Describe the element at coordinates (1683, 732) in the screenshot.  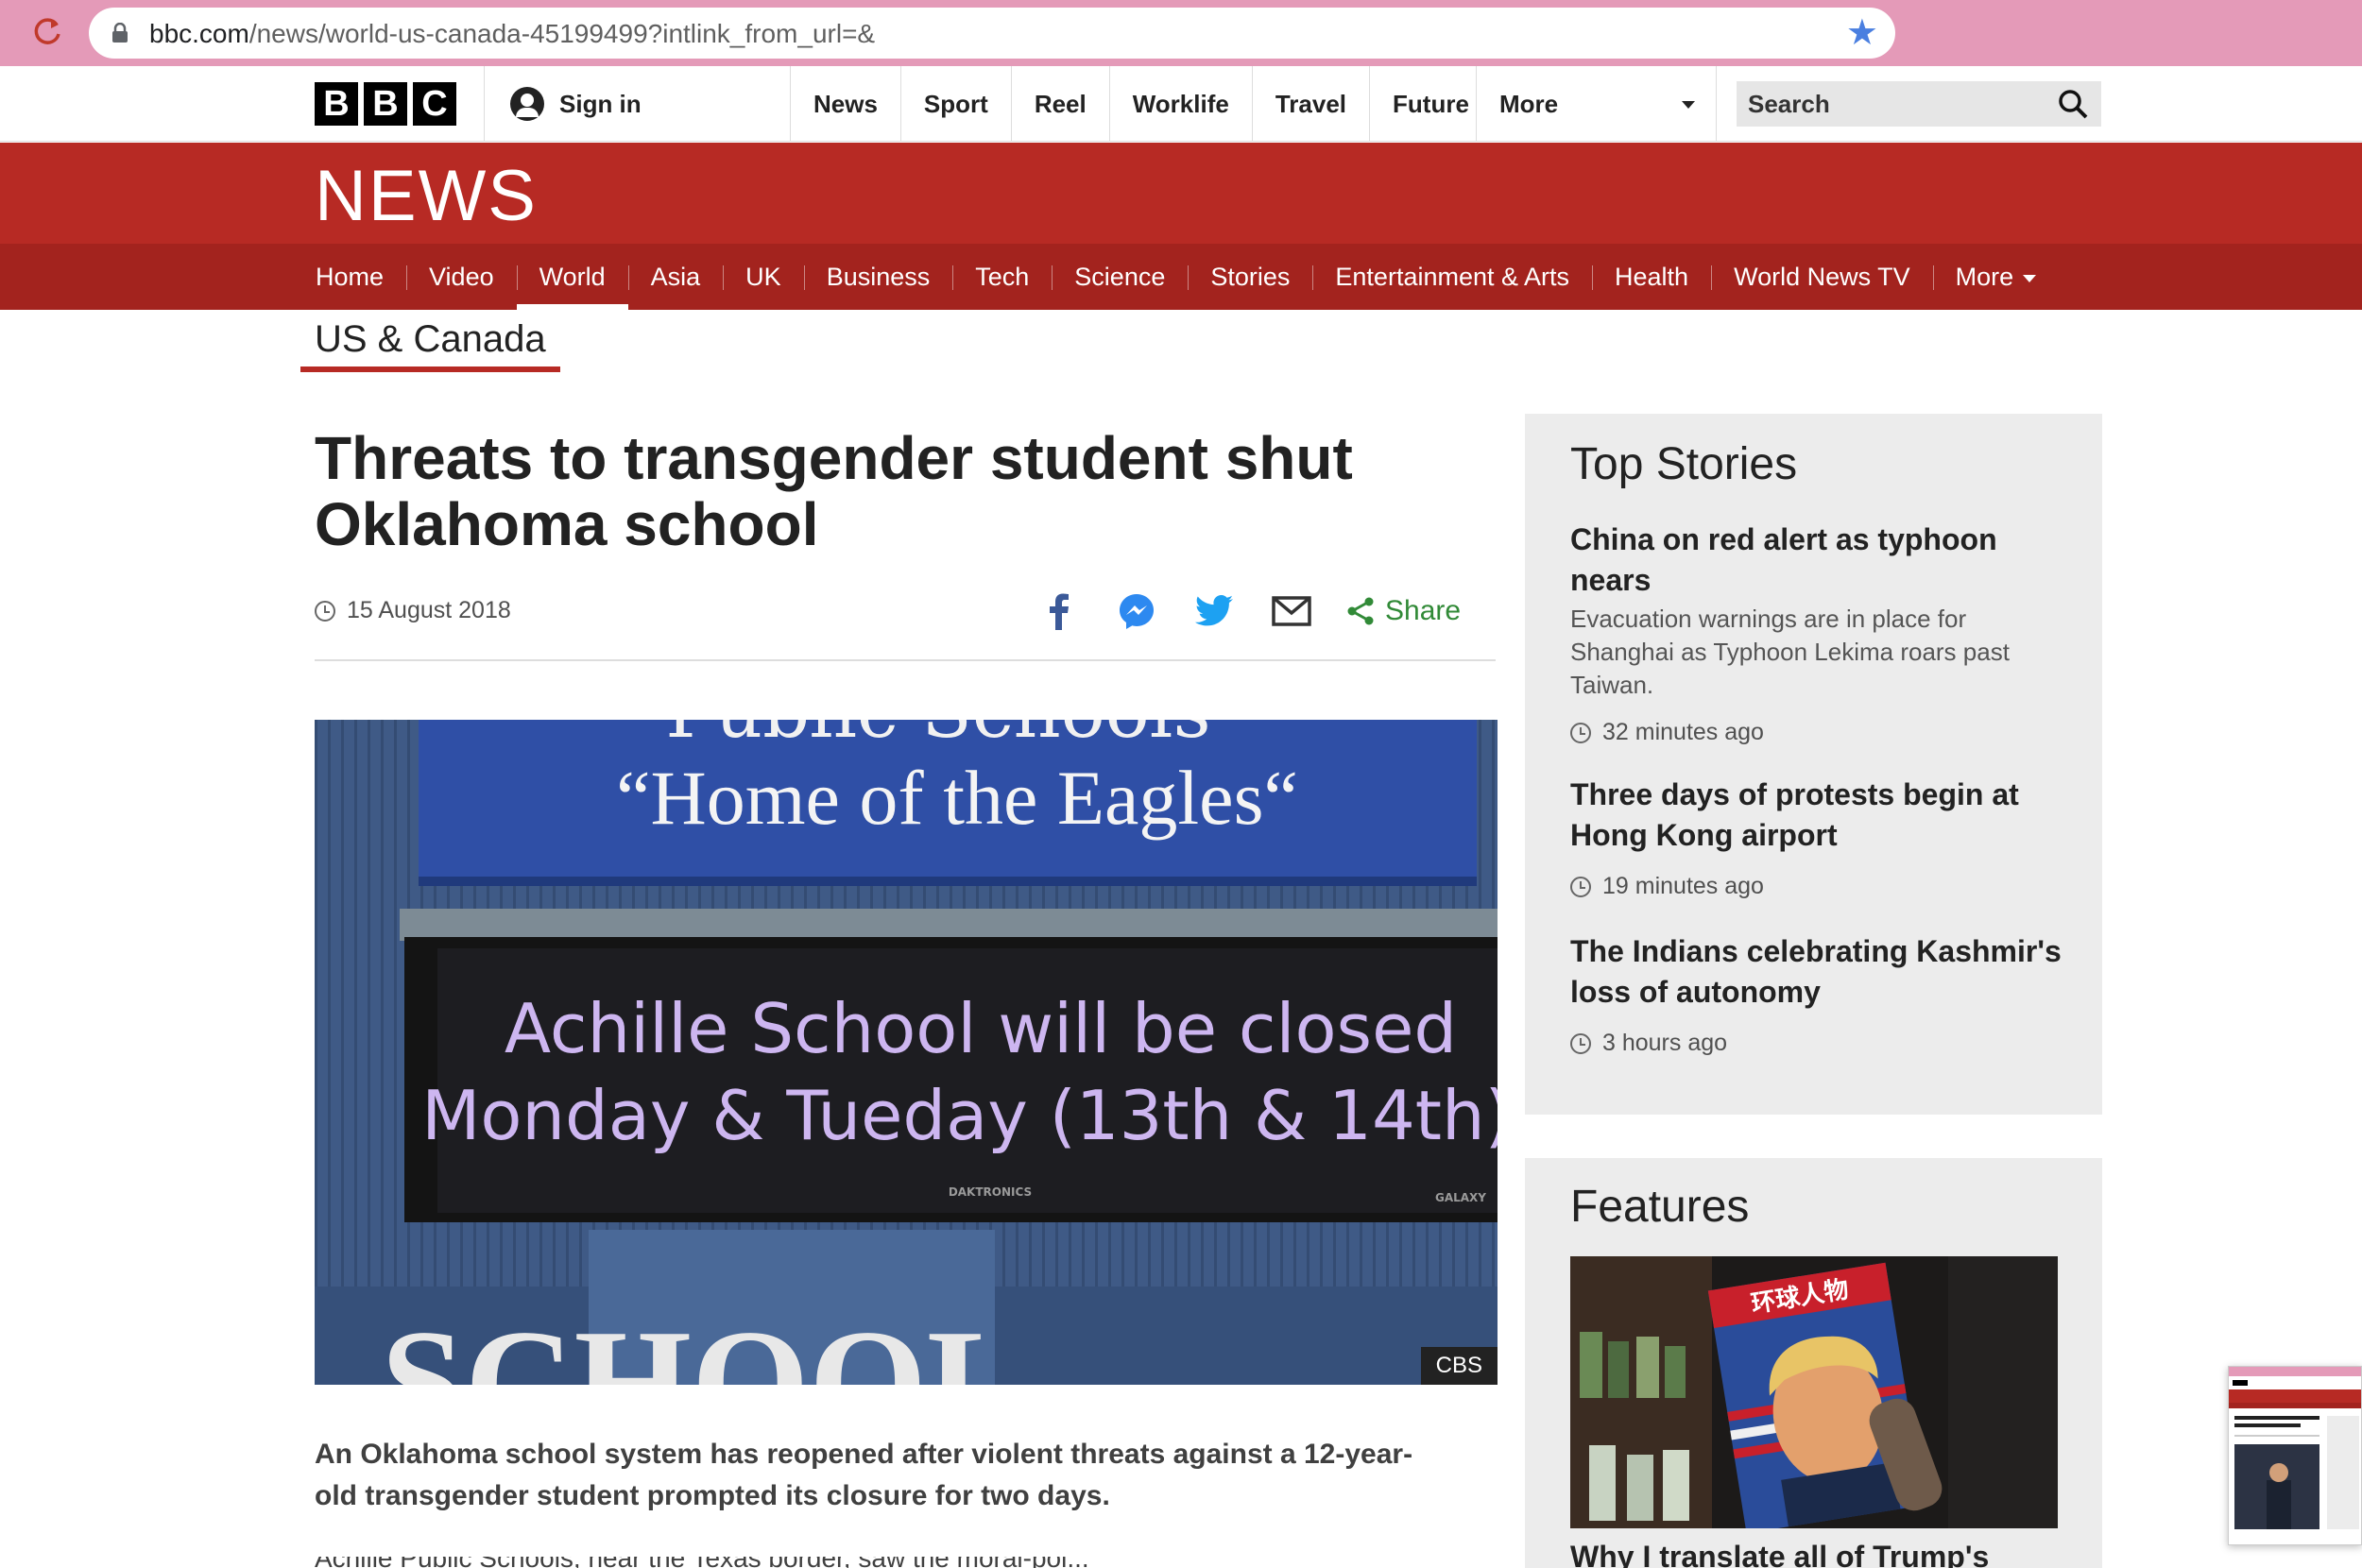
I see `story-time-text: 32 minutes ago` at that location.